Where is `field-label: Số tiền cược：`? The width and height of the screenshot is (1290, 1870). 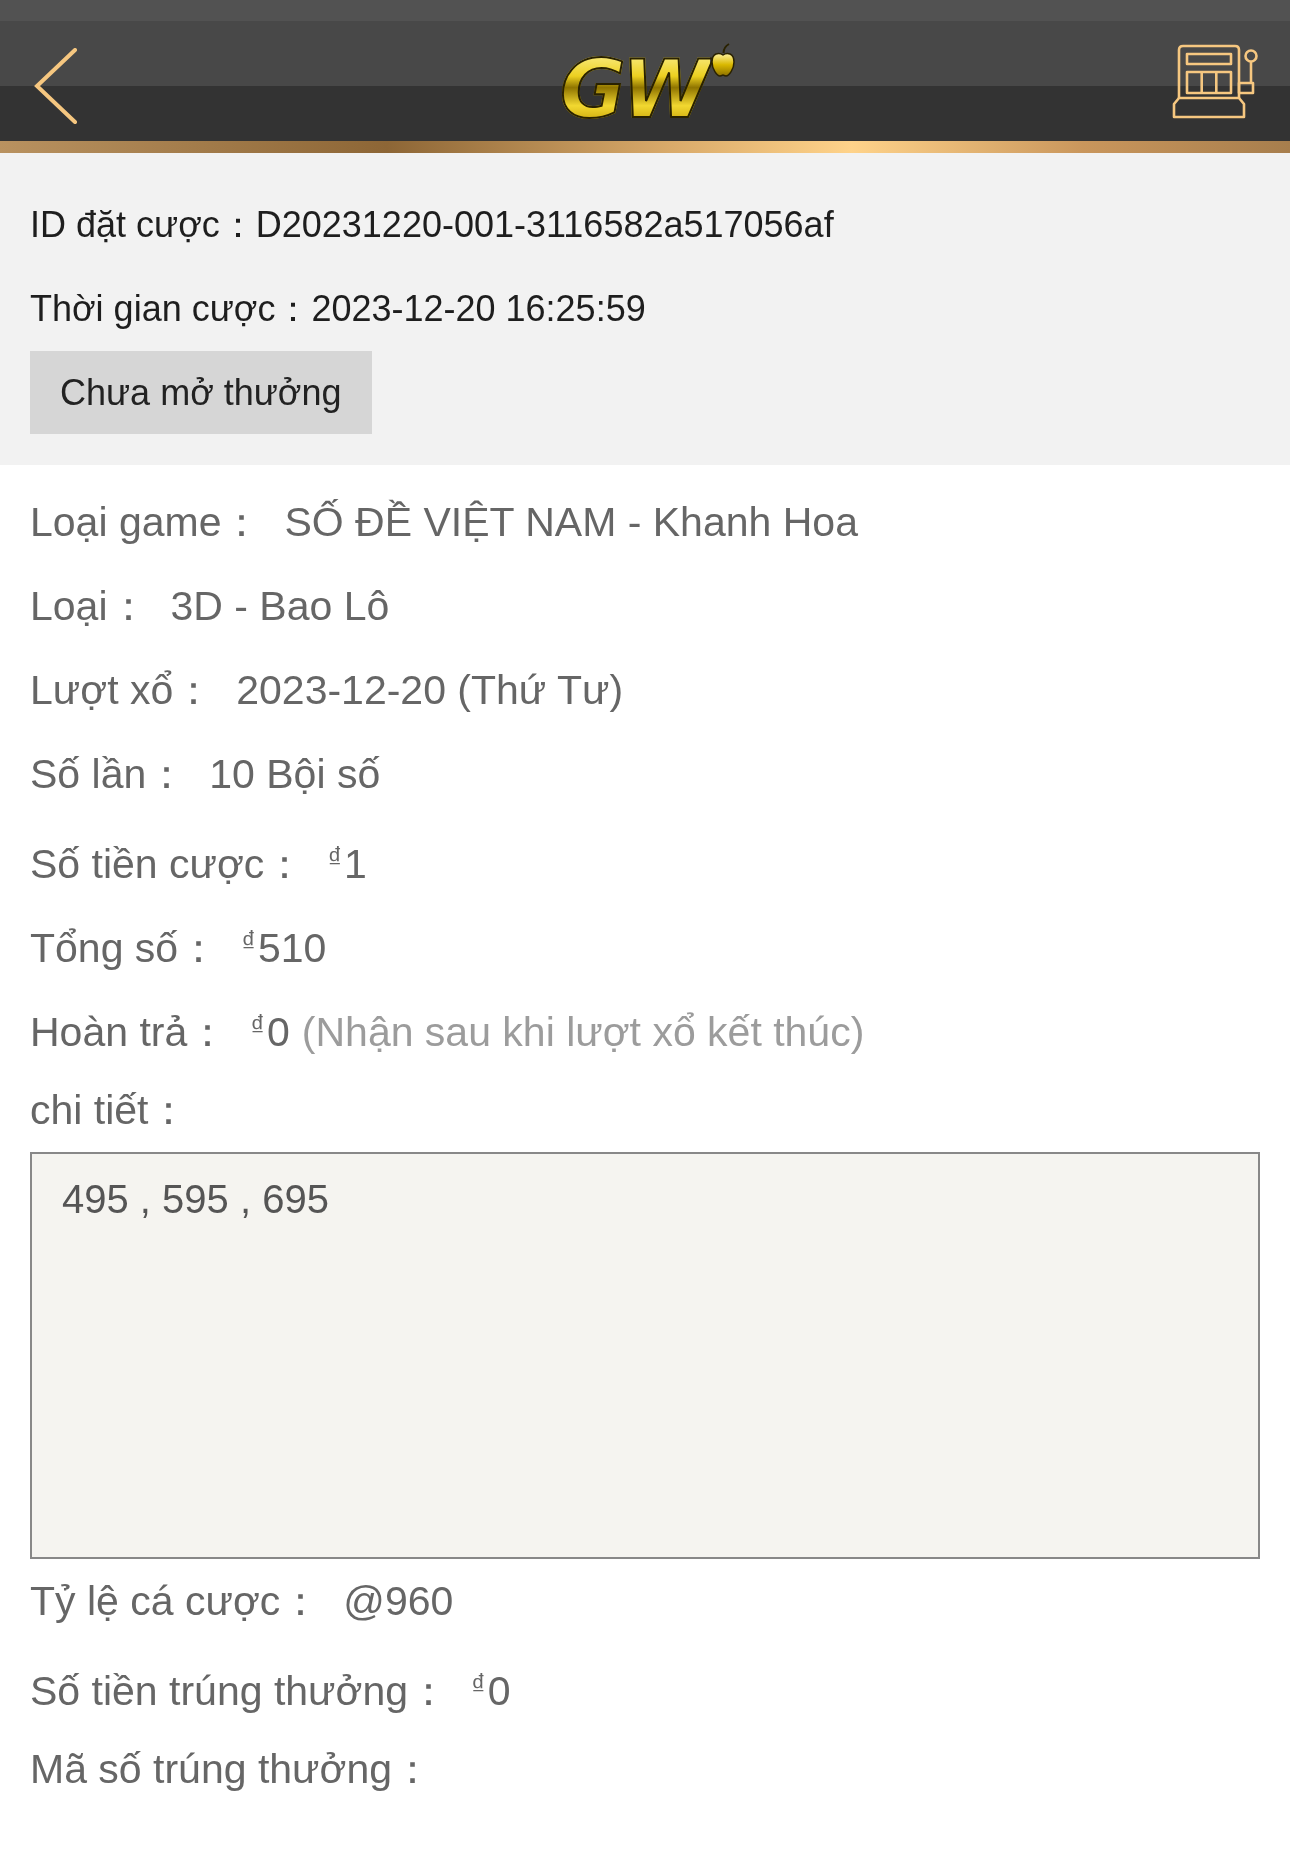
field-label: Số tiền cược： is located at coordinates (168, 864).